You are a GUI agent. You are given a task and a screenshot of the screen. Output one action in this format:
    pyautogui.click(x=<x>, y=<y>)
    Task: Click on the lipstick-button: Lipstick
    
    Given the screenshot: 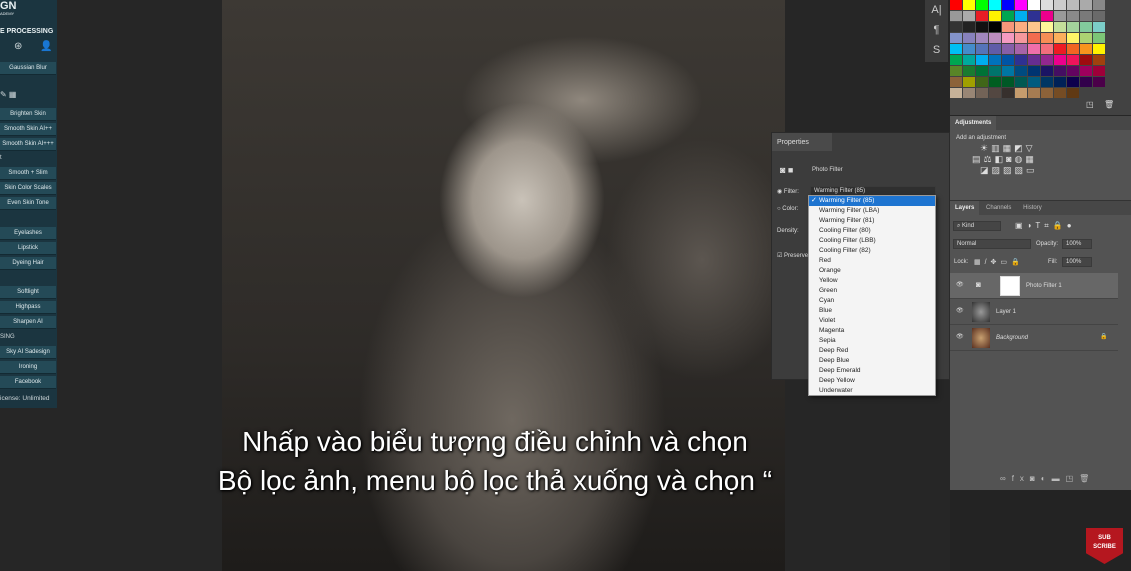 What is the action you would take?
    pyautogui.click(x=28, y=248)
    